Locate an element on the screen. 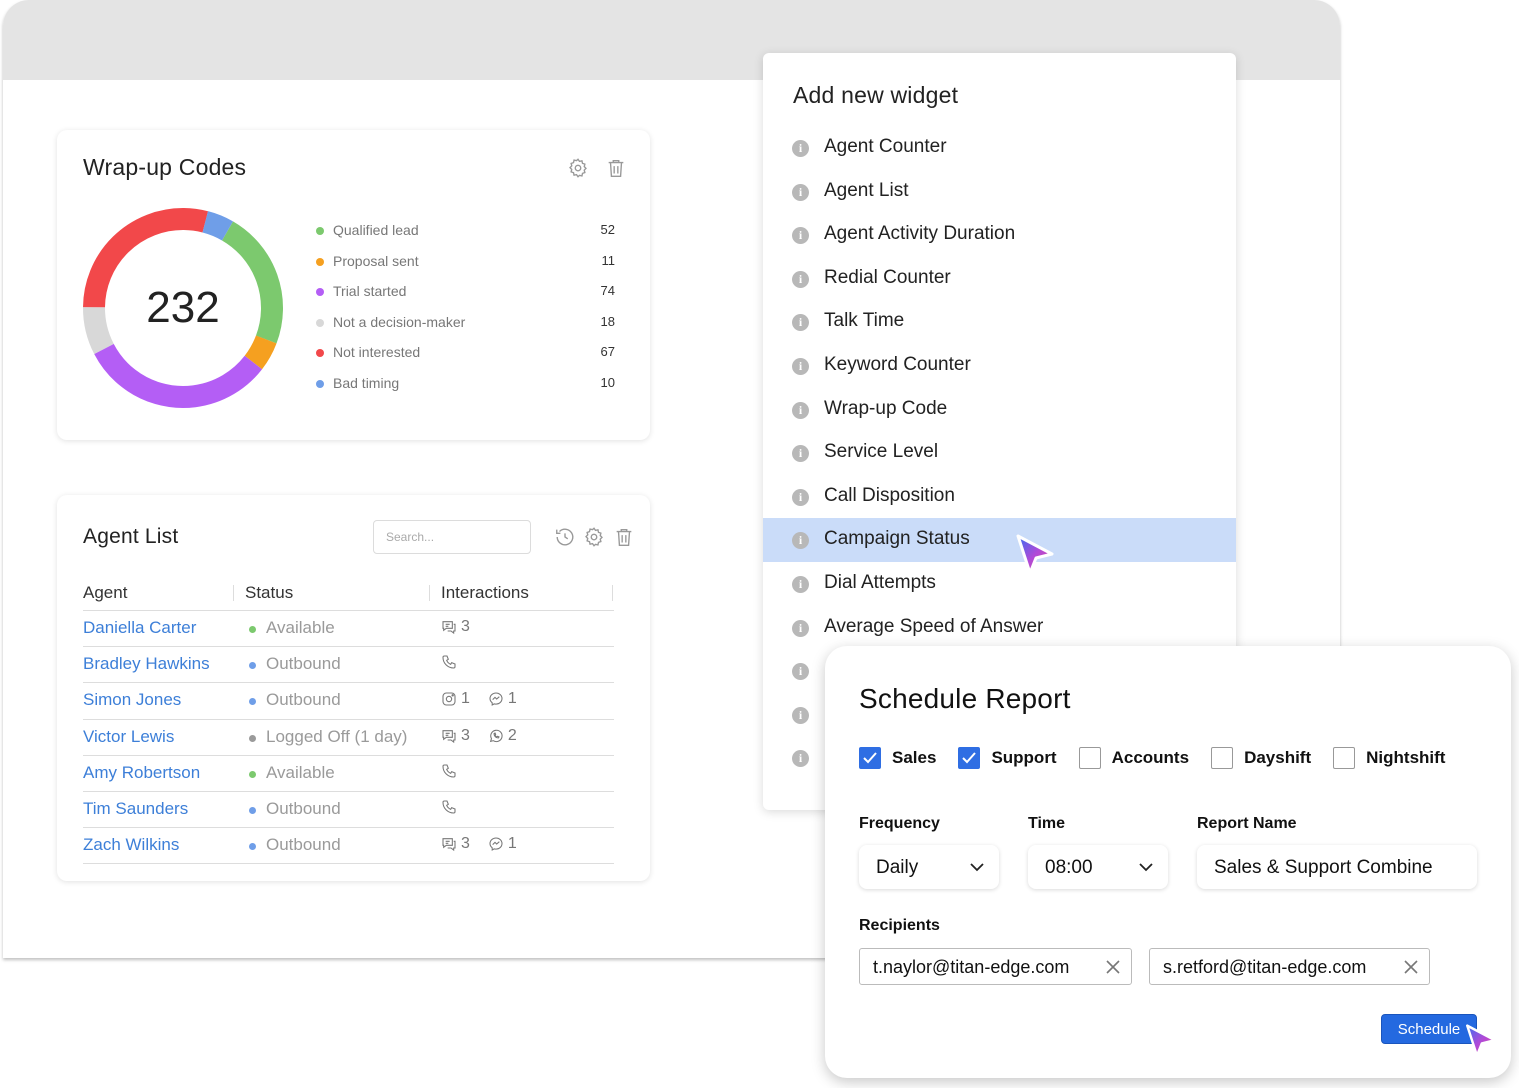 The image size is (1519, 1088). checkbox-label: Nightshift is located at coordinates (1406, 757).